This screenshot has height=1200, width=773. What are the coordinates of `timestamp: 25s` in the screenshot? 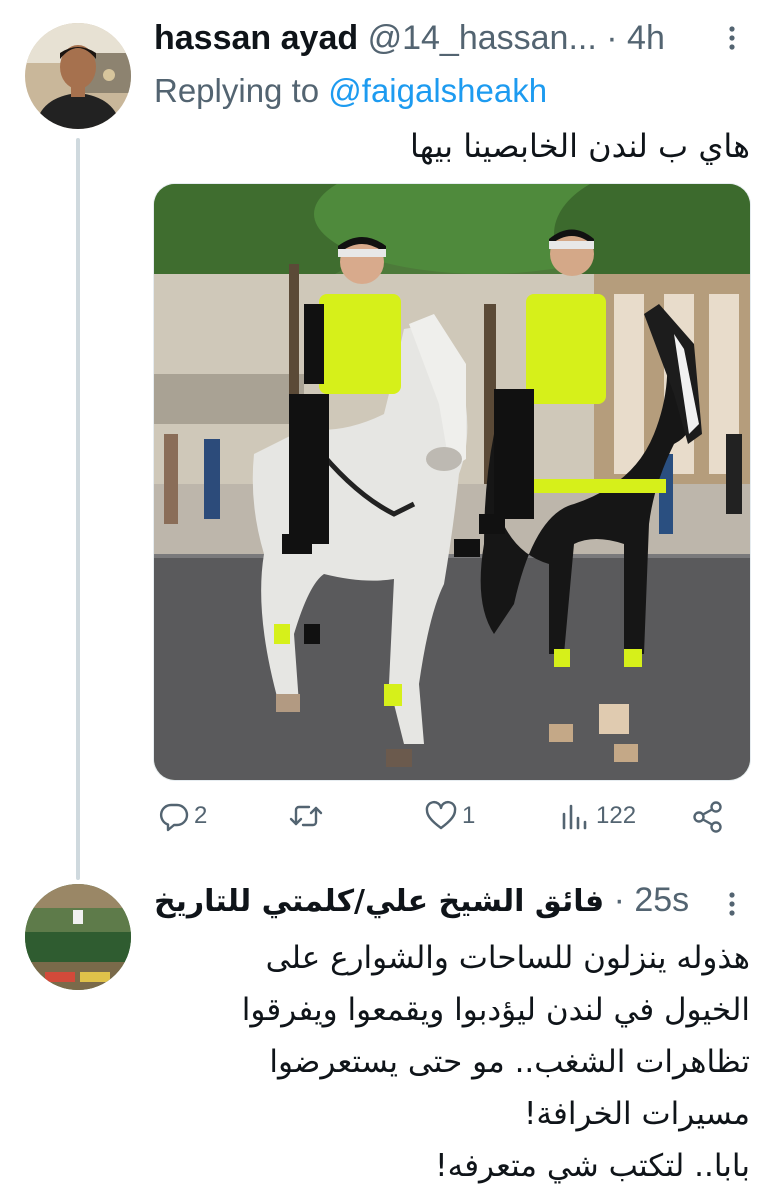 It's located at (661, 900).